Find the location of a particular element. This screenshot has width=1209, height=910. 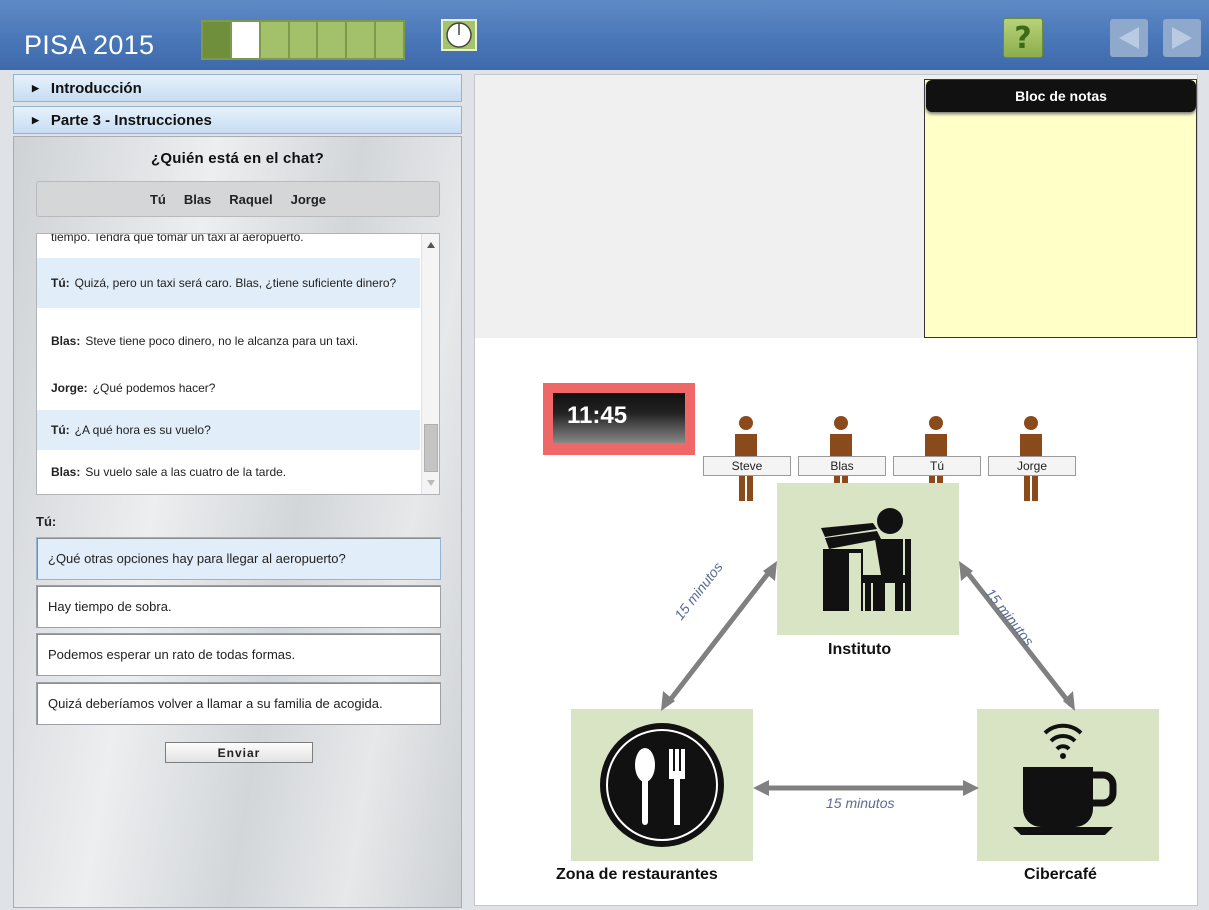

section-introduccion: ▶ Introducción is located at coordinates (237, 88).